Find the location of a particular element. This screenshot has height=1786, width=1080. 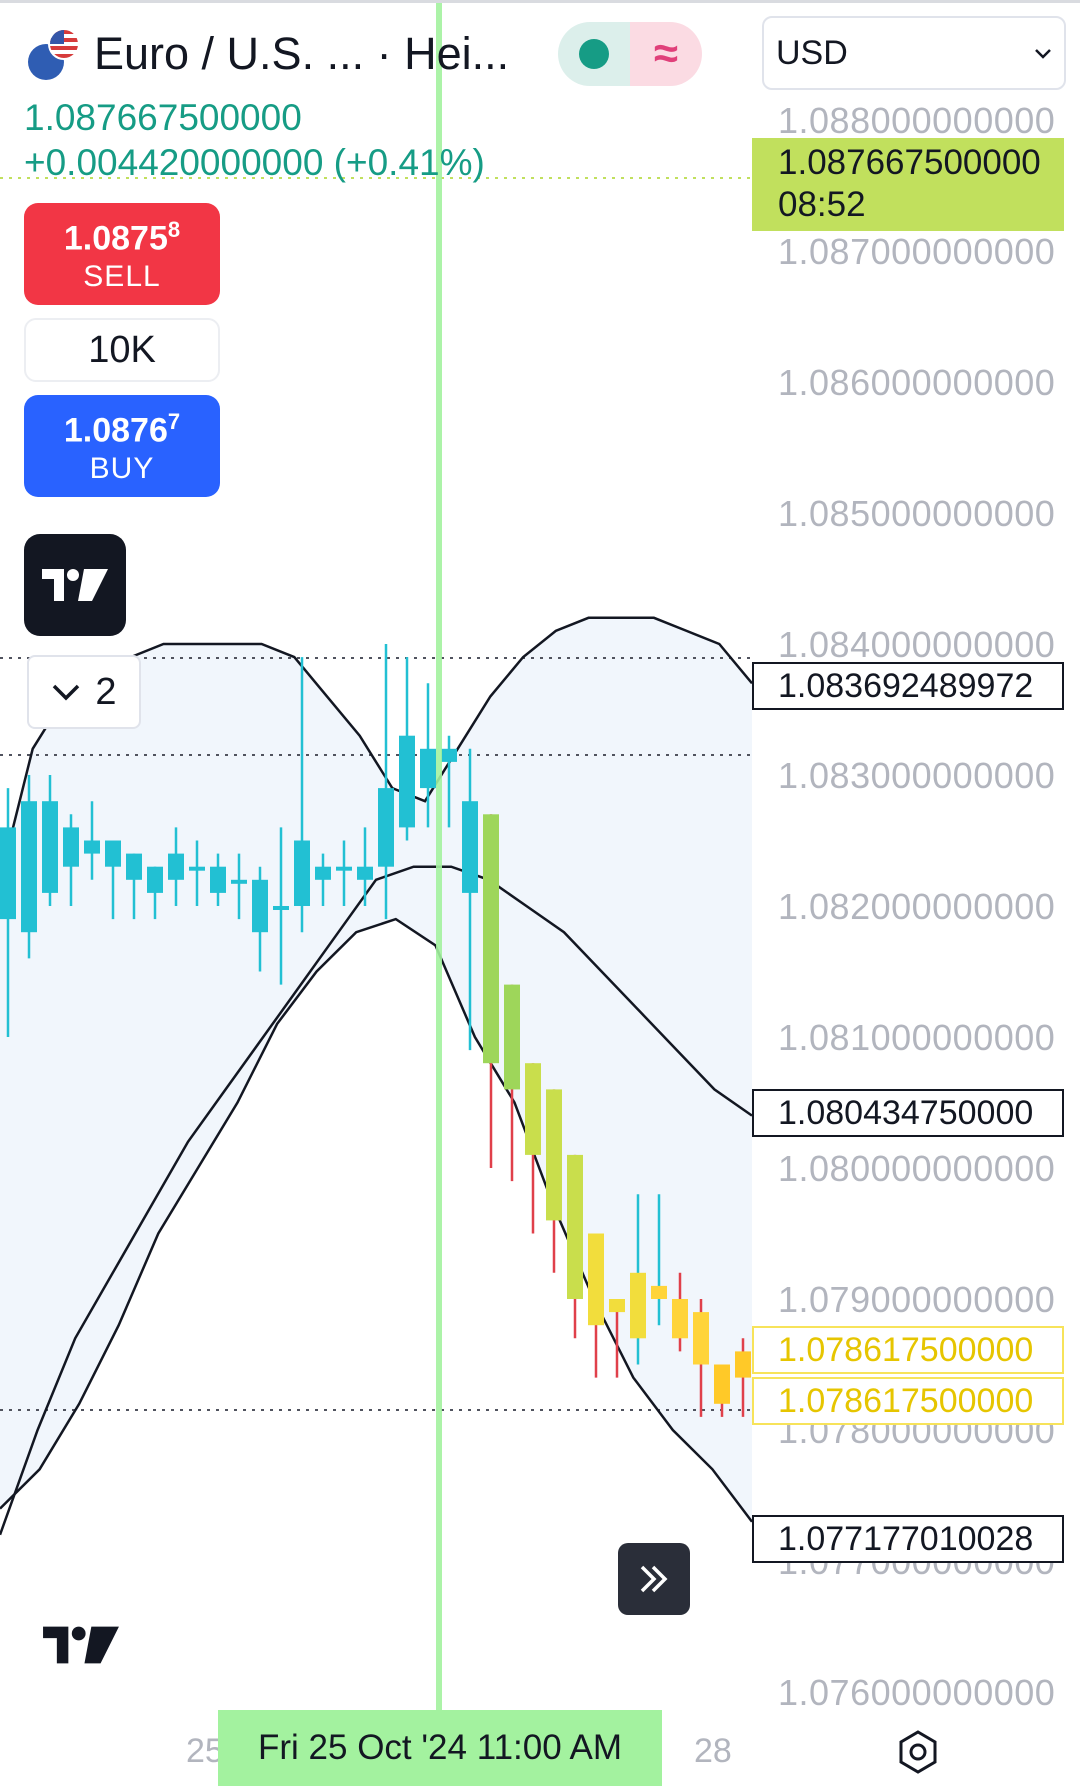

approx-icon: ≈ is located at coordinates (666, 54).